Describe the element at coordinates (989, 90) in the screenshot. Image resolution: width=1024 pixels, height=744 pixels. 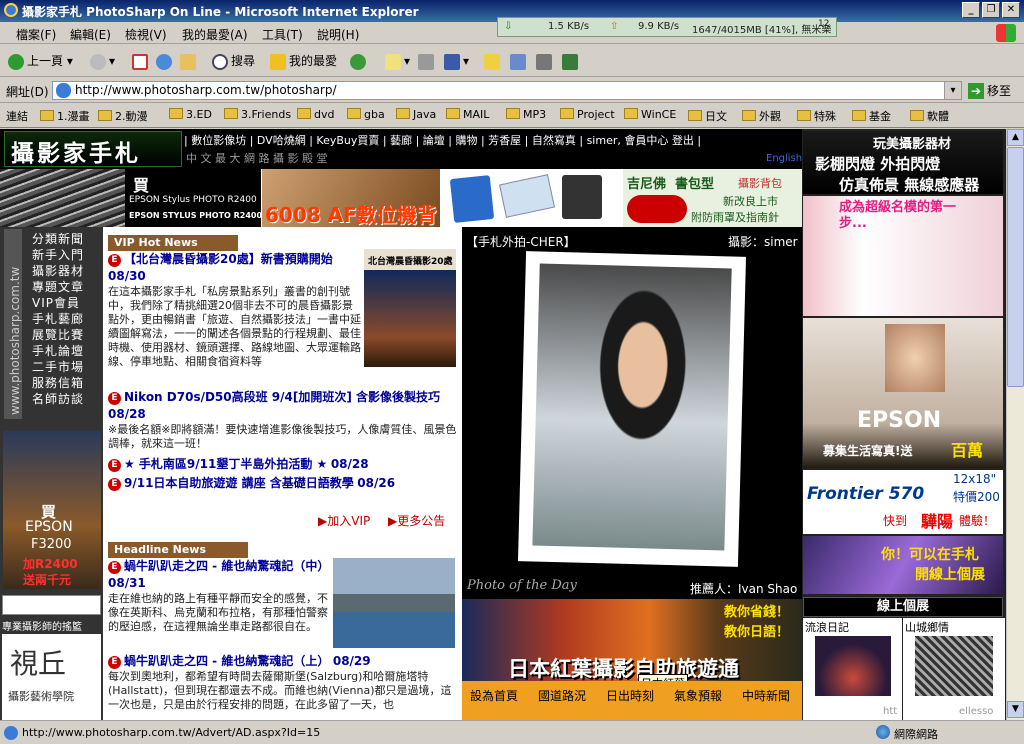
I see `go-button: ➔ 移至` at that location.